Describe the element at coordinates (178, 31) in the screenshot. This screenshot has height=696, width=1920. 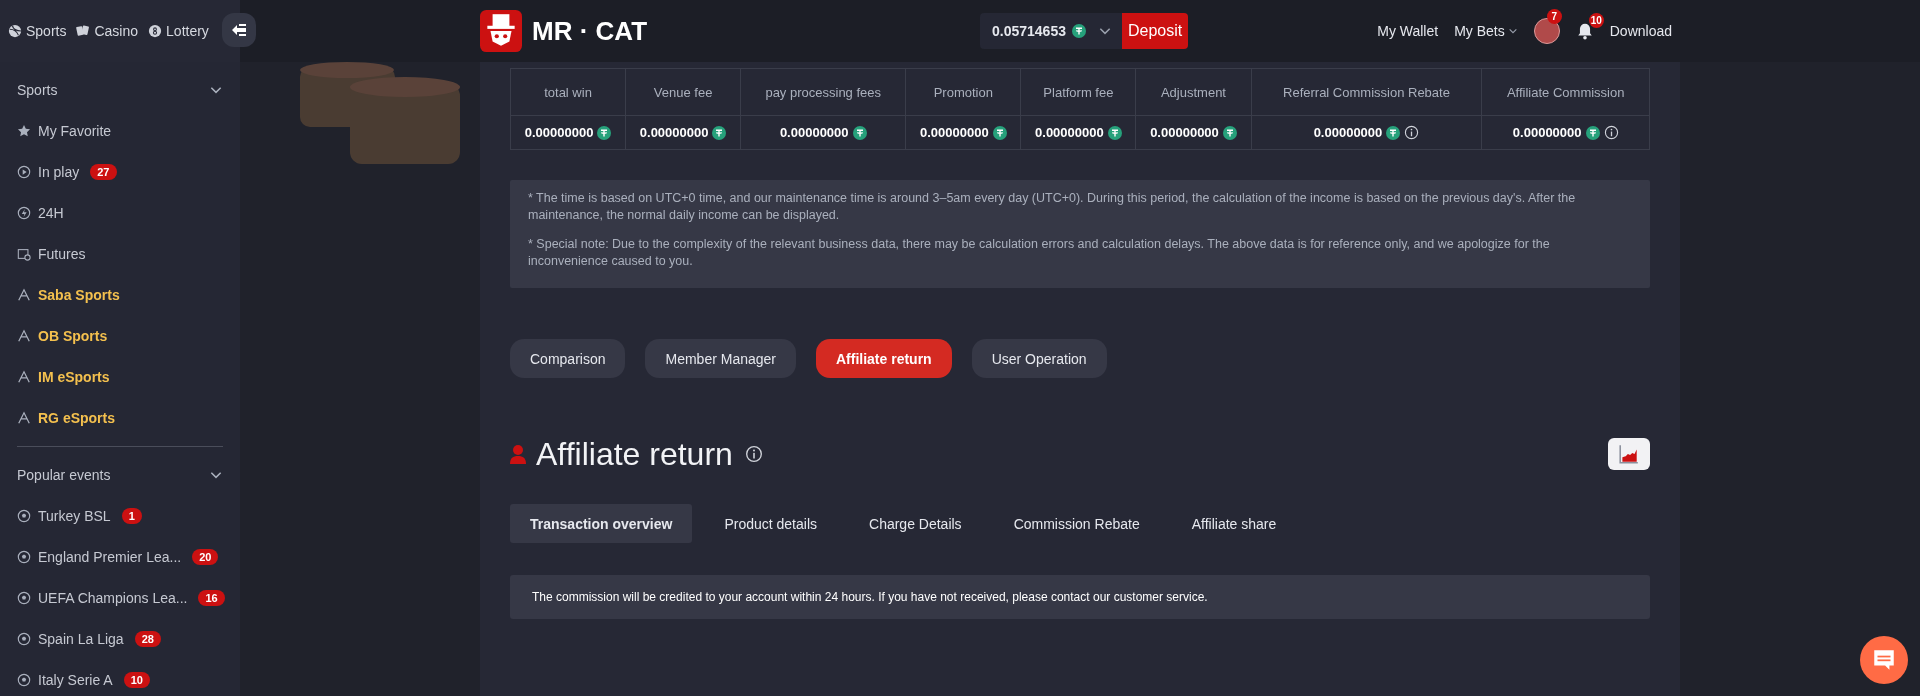
I see `nav-link: Lottery` at that location.